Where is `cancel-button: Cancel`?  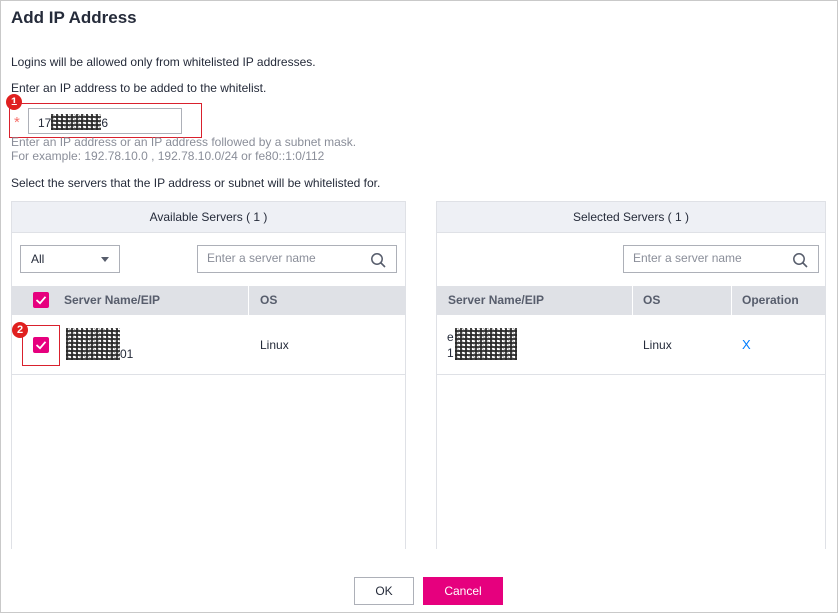
cancel-button: Cancel is located at coordinates (463, 591).